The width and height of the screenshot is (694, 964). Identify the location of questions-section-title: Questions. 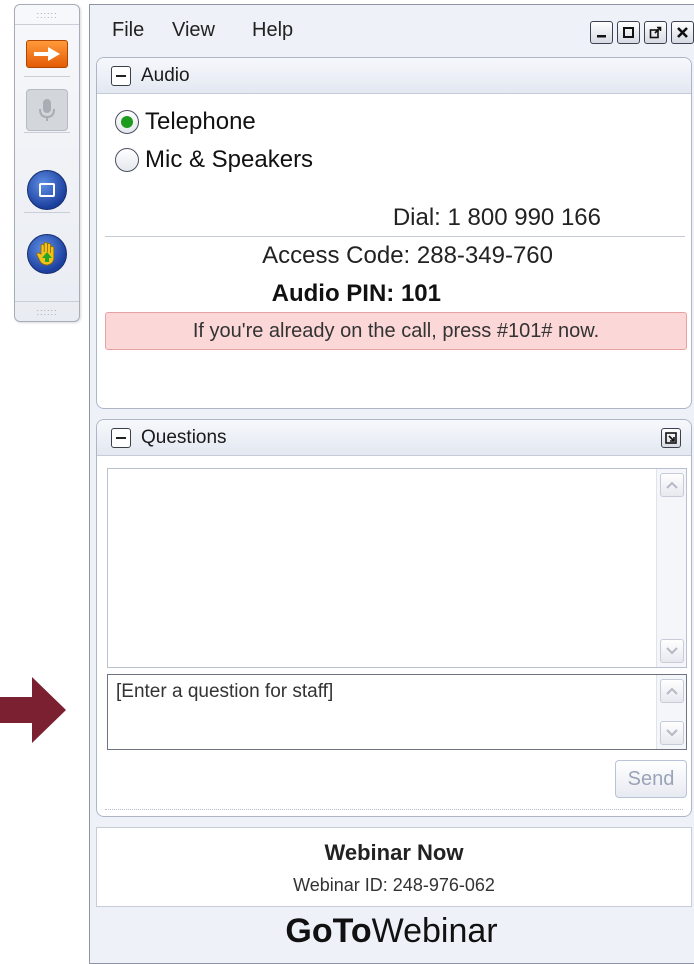
(184, 437).